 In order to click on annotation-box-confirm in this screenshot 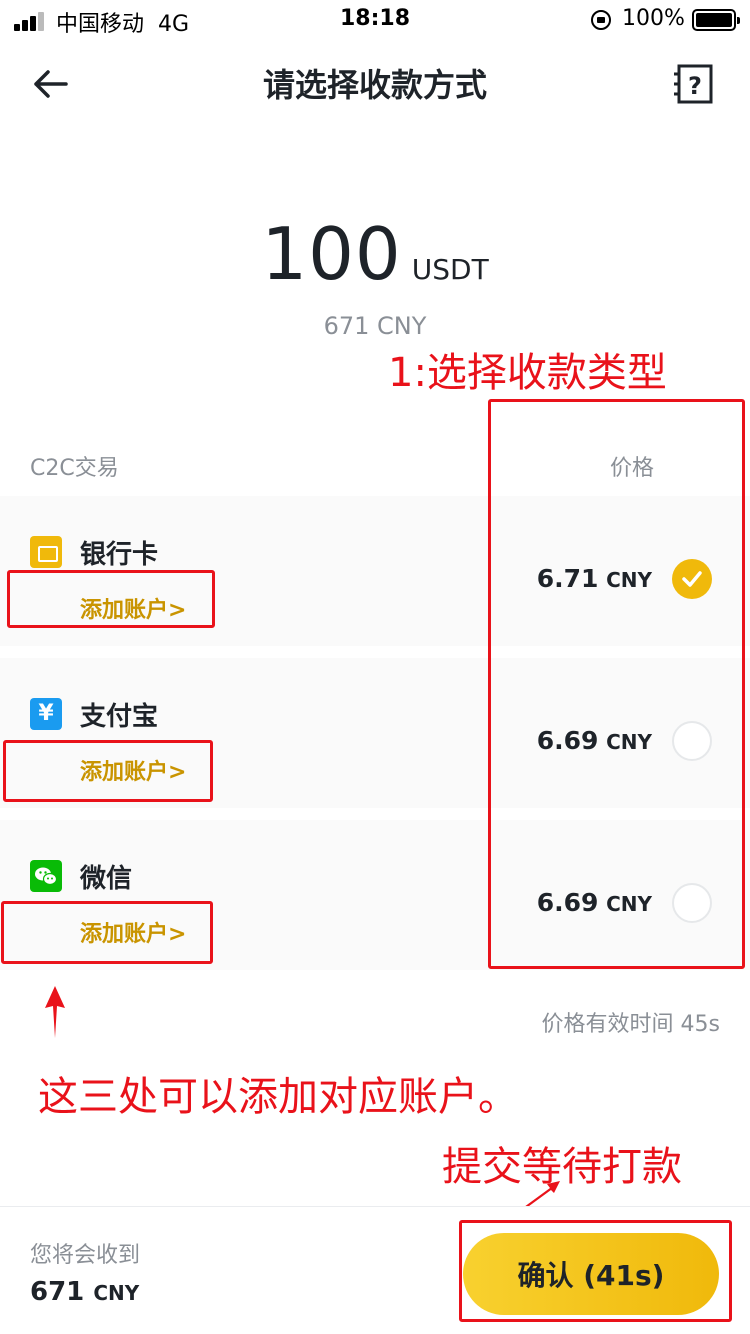, I will do `click(595, 1271)`.